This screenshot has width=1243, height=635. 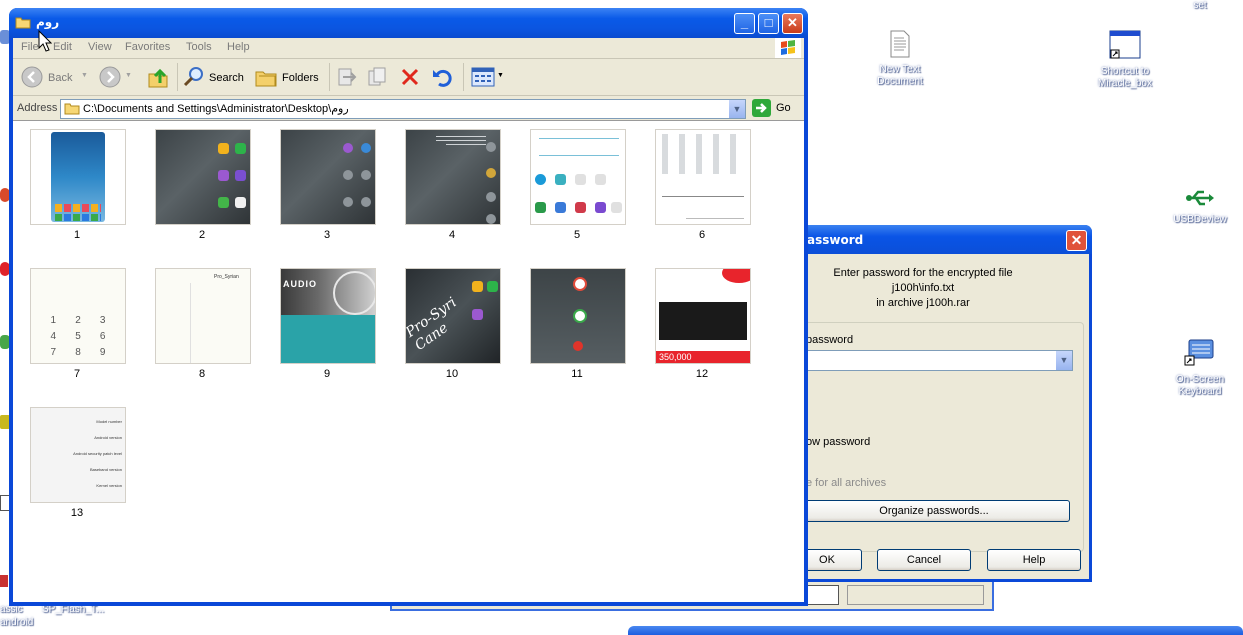 What do you see at coordinates (158, 77) in the screenshot?
I see `up-folder-icon` at bounding box center [158, 77].